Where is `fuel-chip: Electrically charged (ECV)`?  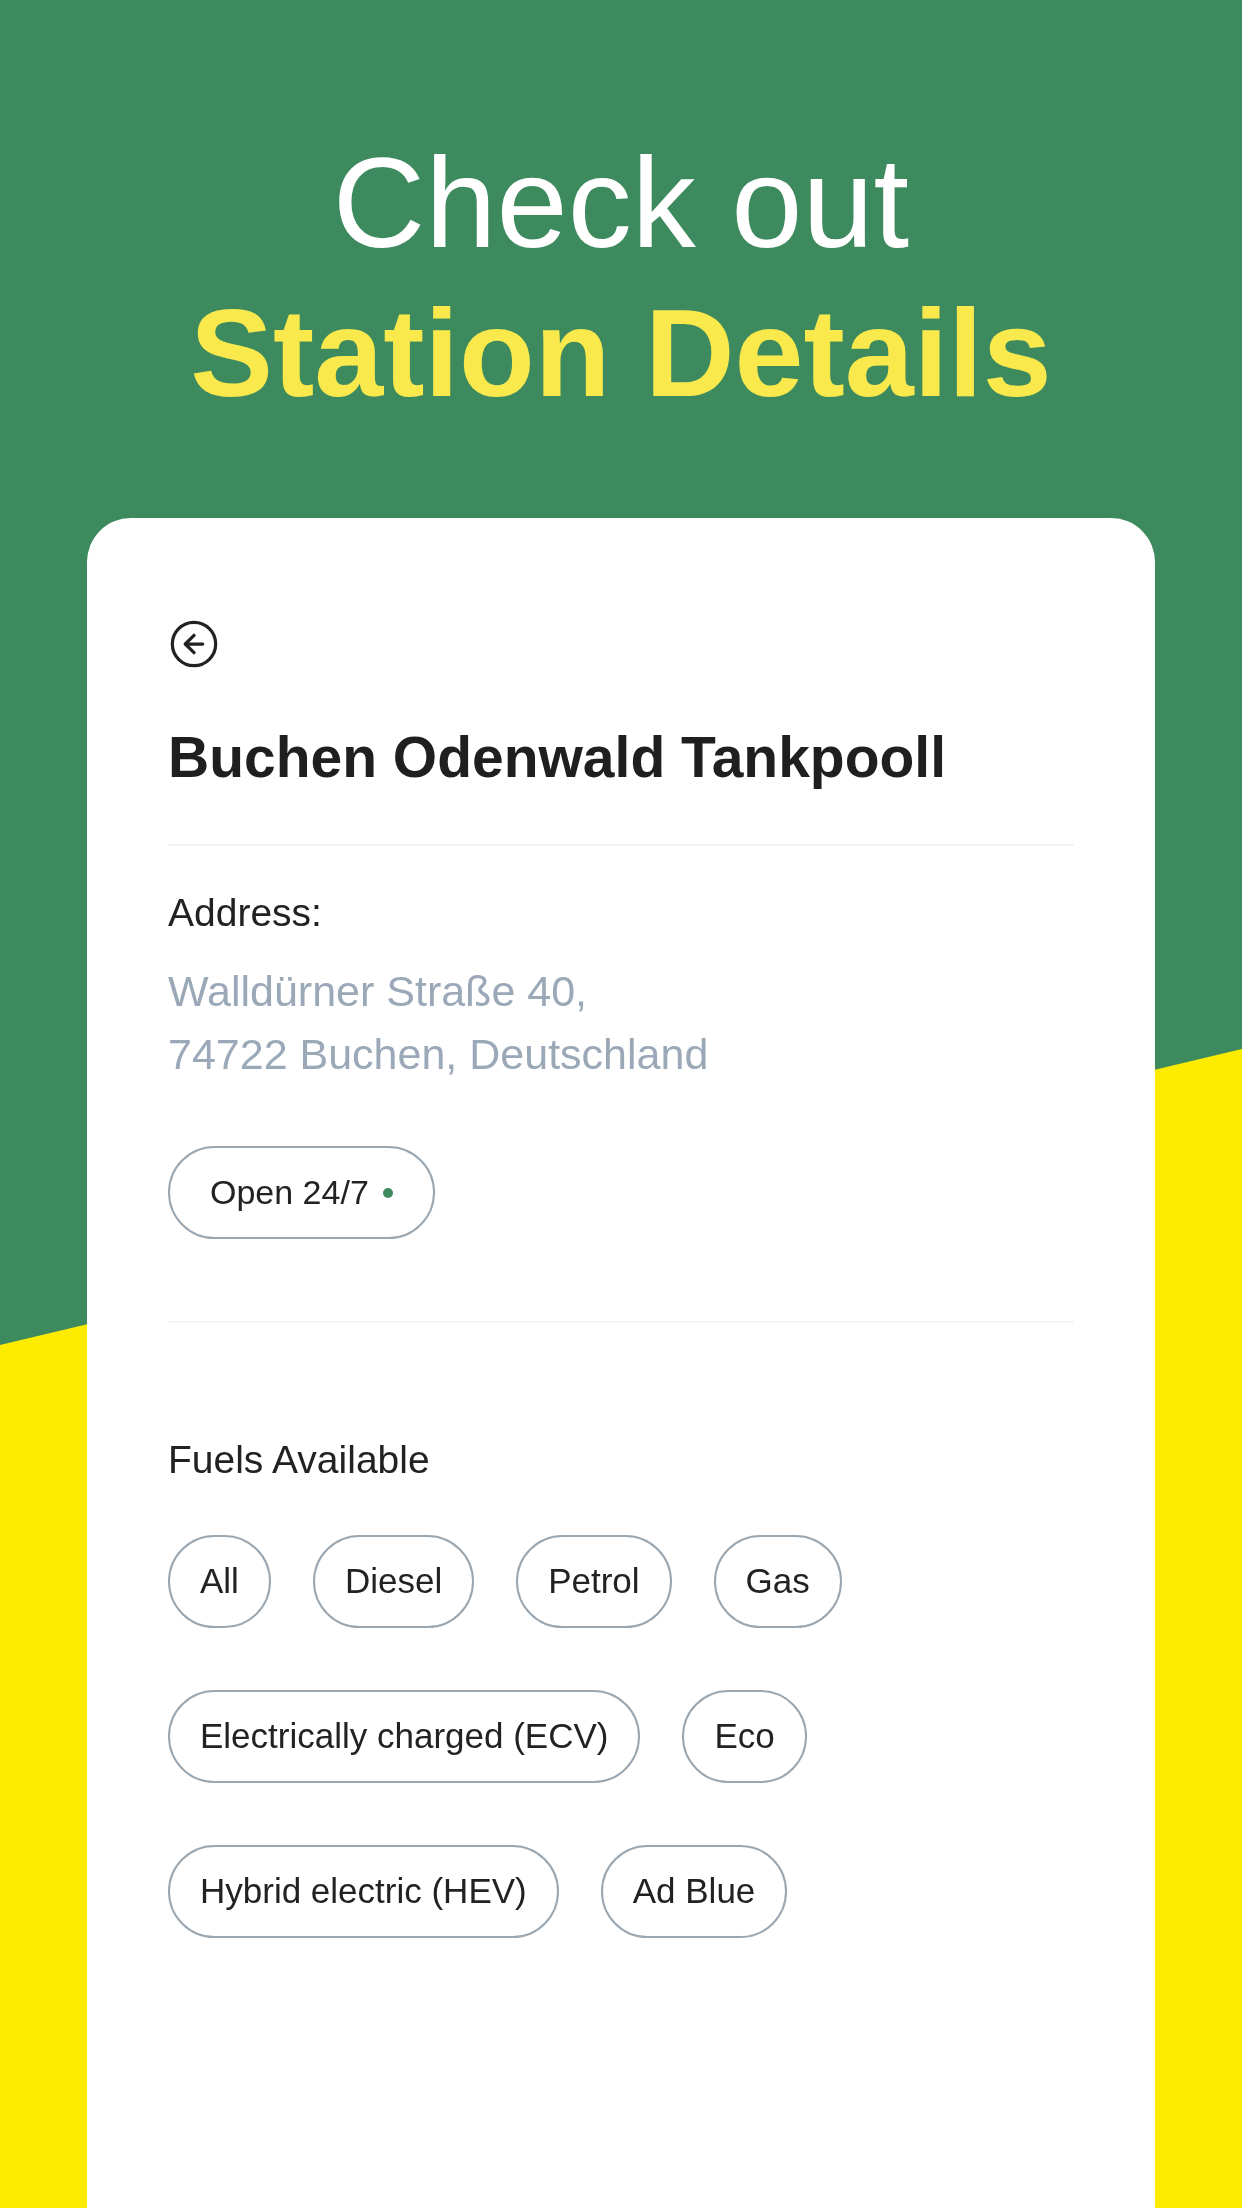
fuel-chip: Electrically charged (ECV) is located at coordinates (404, 1736).